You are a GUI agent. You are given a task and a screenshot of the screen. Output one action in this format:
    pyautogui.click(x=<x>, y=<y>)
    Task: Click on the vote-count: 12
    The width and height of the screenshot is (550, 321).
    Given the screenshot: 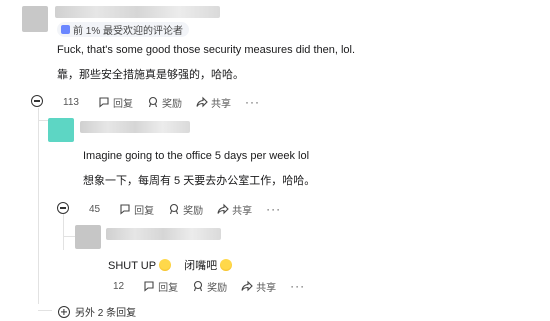 What is the action you would take?
    pyautogui.click(x=119, y=286)
    